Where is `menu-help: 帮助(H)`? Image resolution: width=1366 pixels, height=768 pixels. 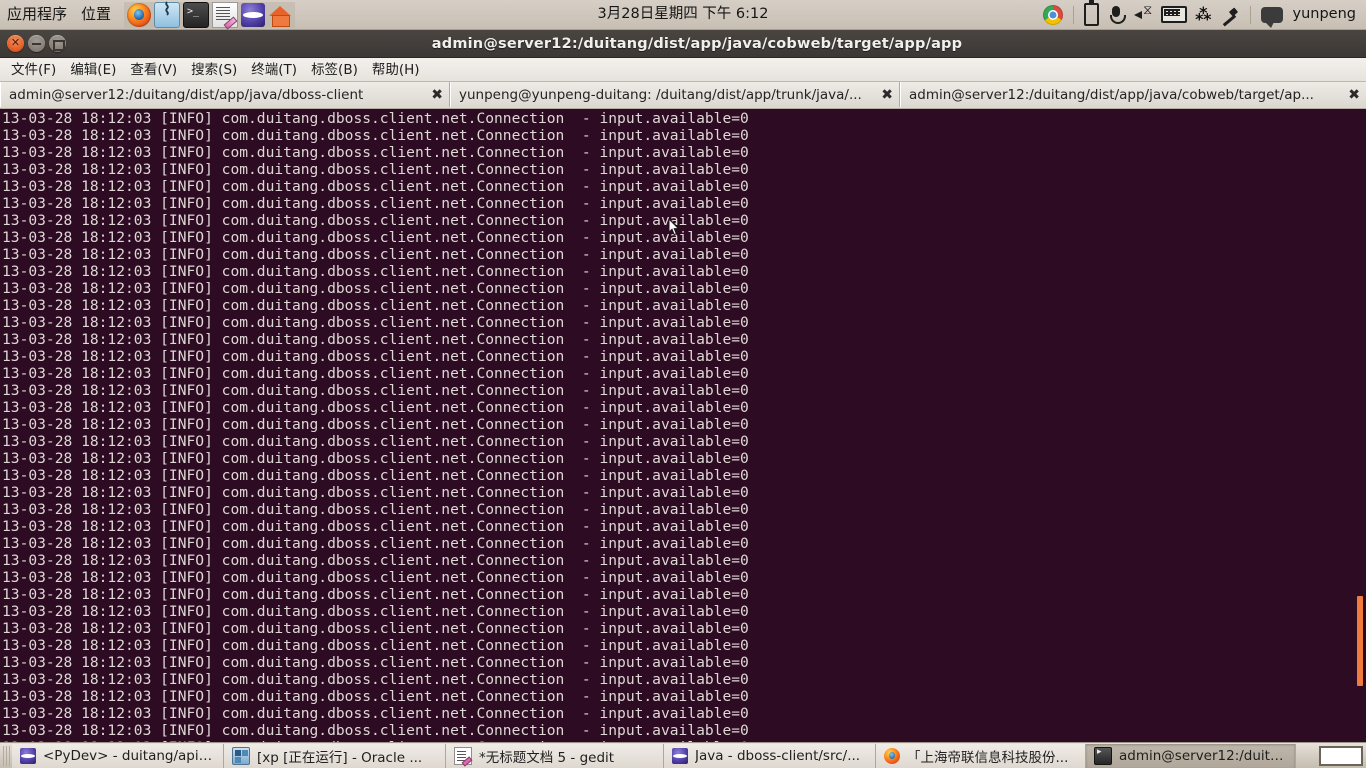
menu-help: 帮助(H) is located at coordinates (396, 70).